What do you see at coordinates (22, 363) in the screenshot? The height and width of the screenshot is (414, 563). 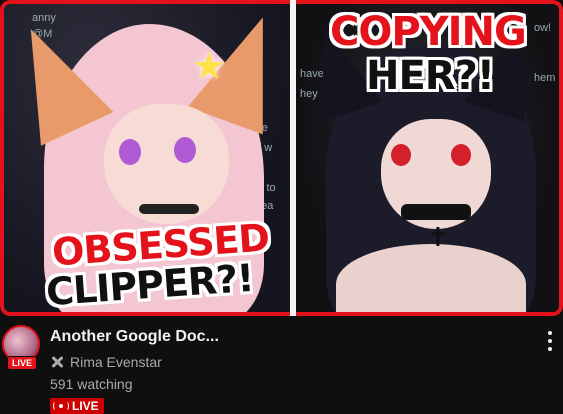 I see `avatar-live-badge: LIVE` at bounding box center [22, 363].